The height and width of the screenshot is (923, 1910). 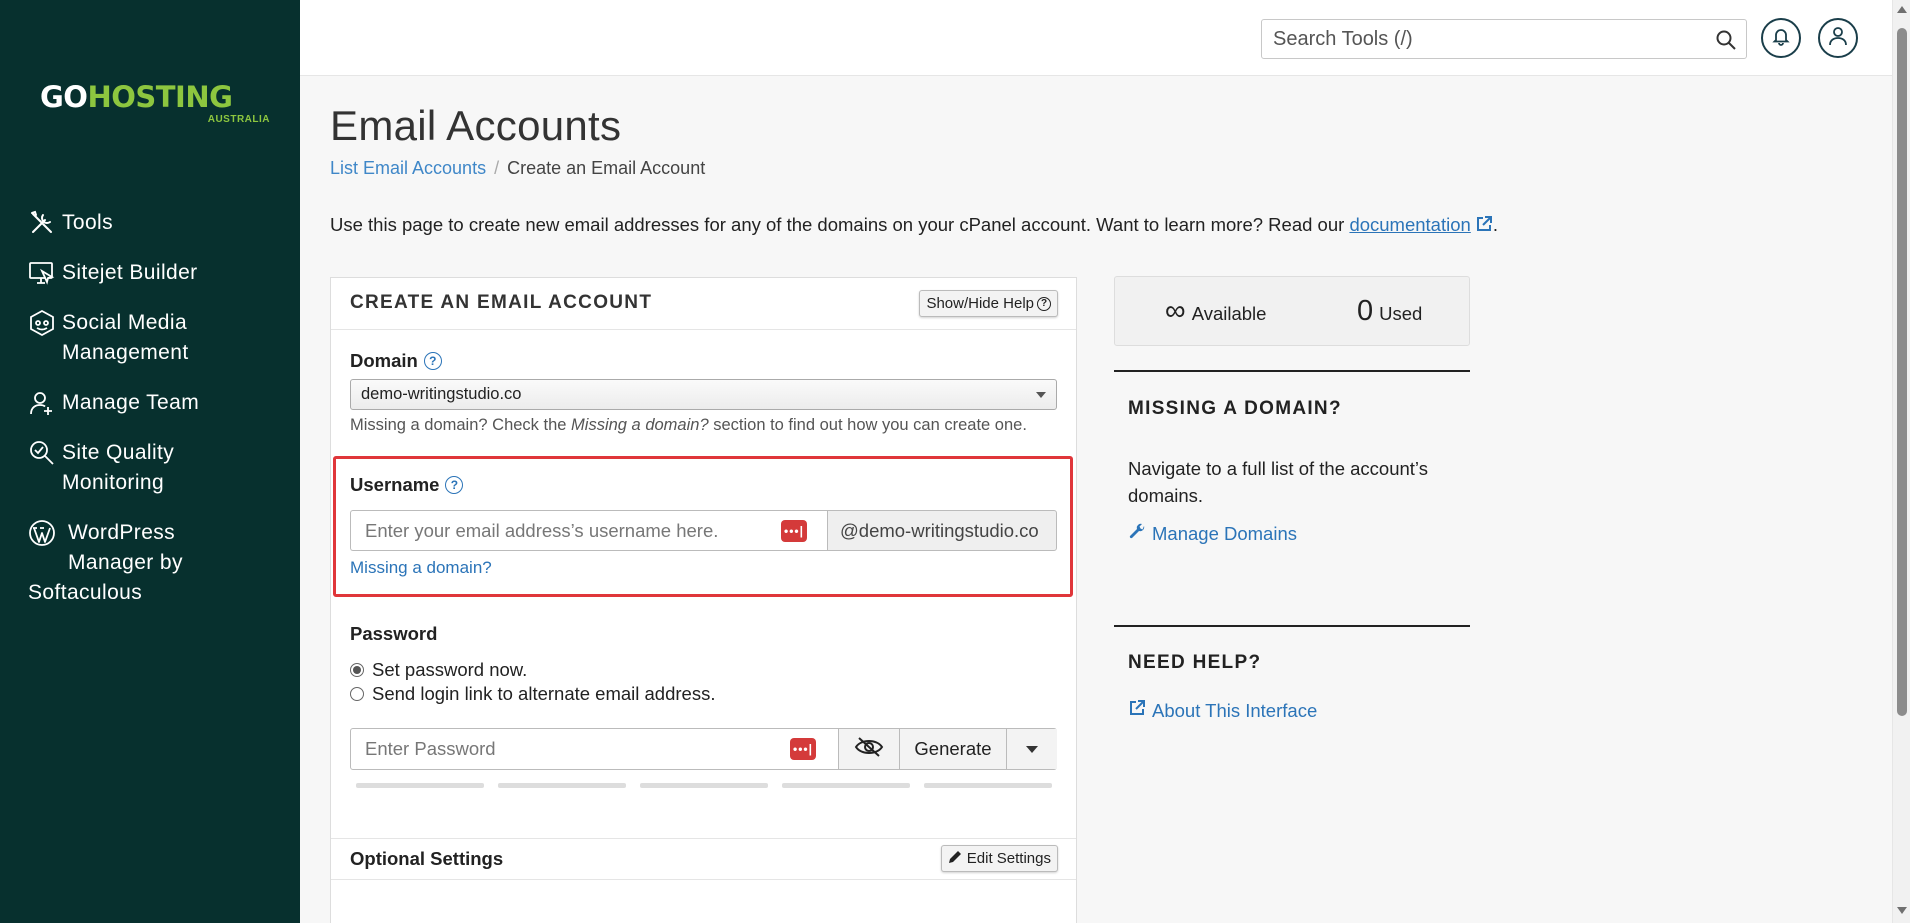 I want to click on chevron-down-icon, so click(x=1041, y=395).